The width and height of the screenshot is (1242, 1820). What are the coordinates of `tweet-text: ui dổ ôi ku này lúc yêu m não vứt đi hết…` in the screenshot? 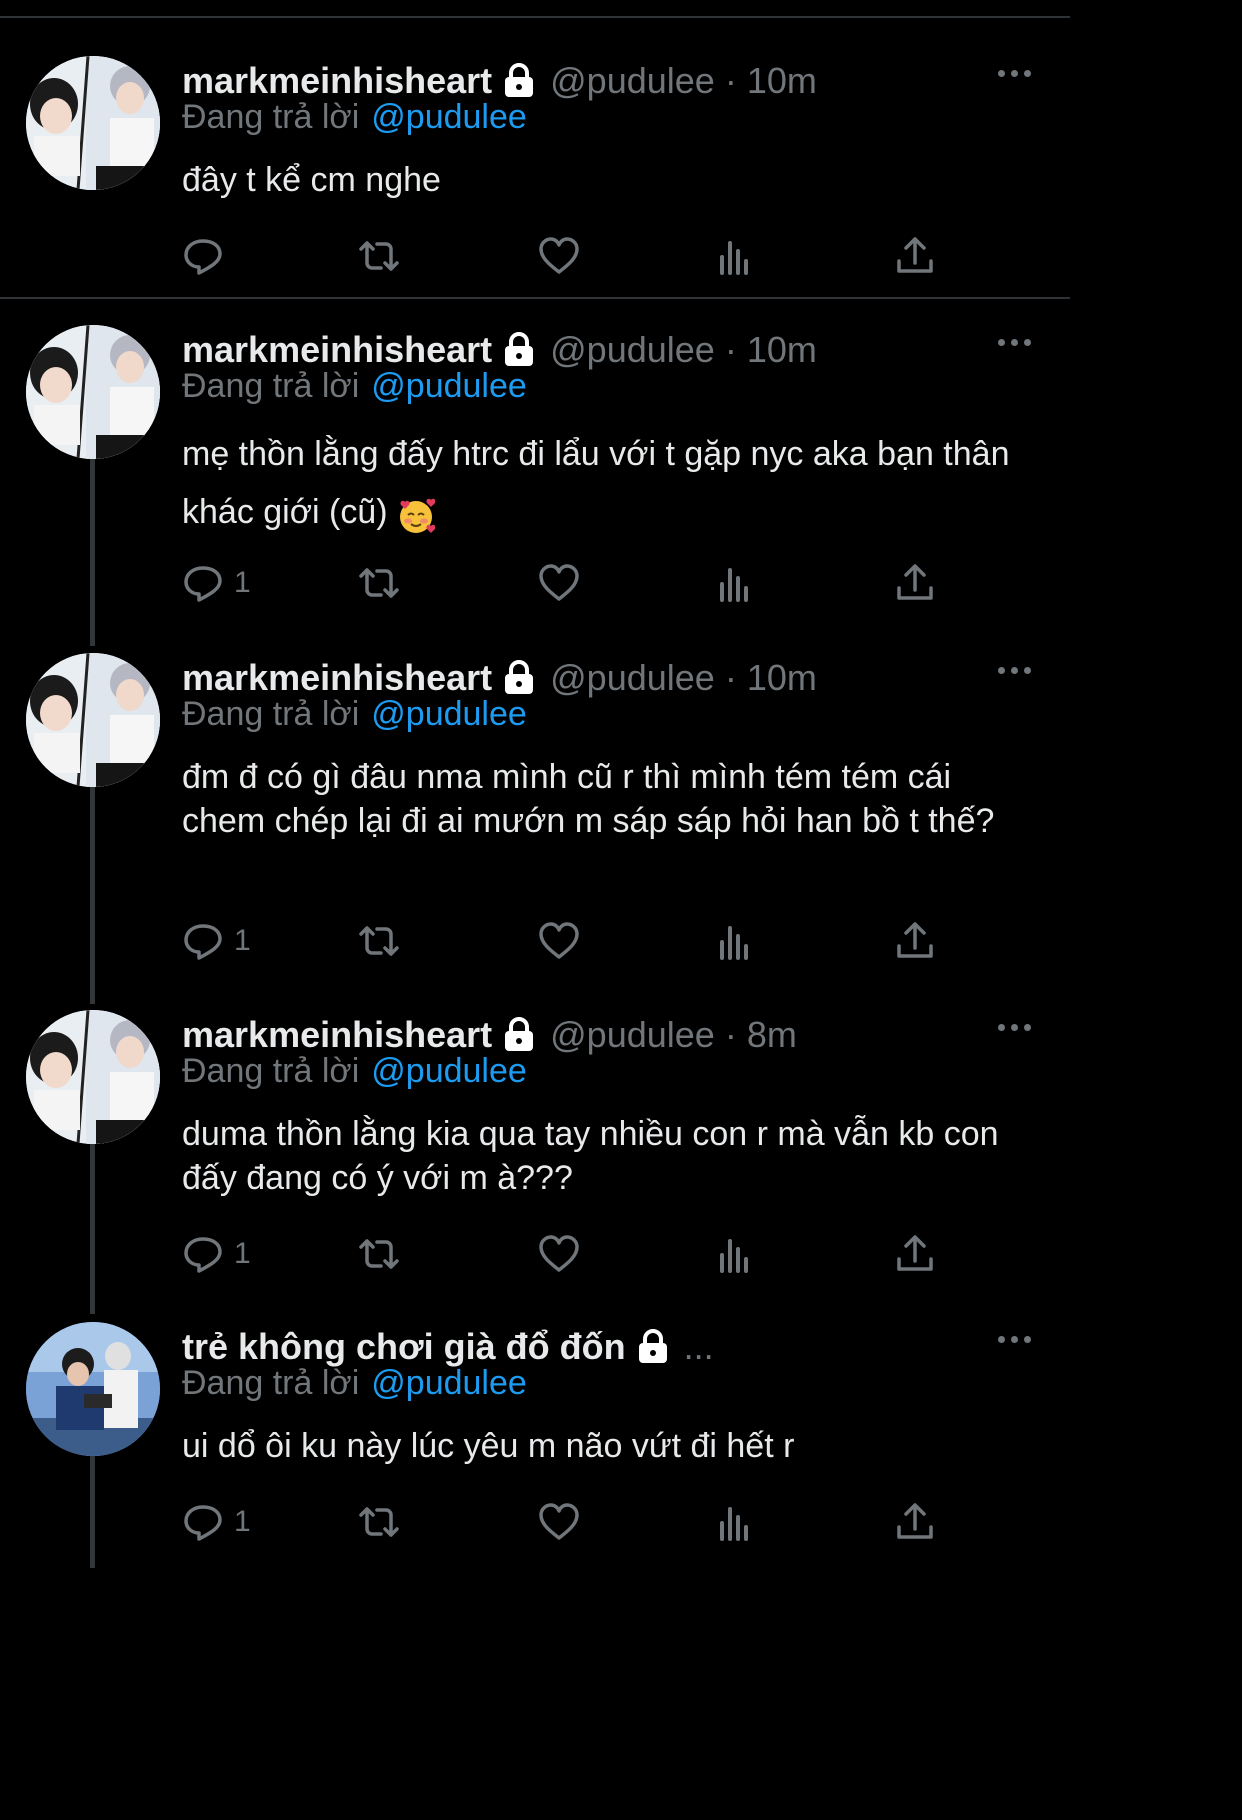 It's located at (488, 1446).